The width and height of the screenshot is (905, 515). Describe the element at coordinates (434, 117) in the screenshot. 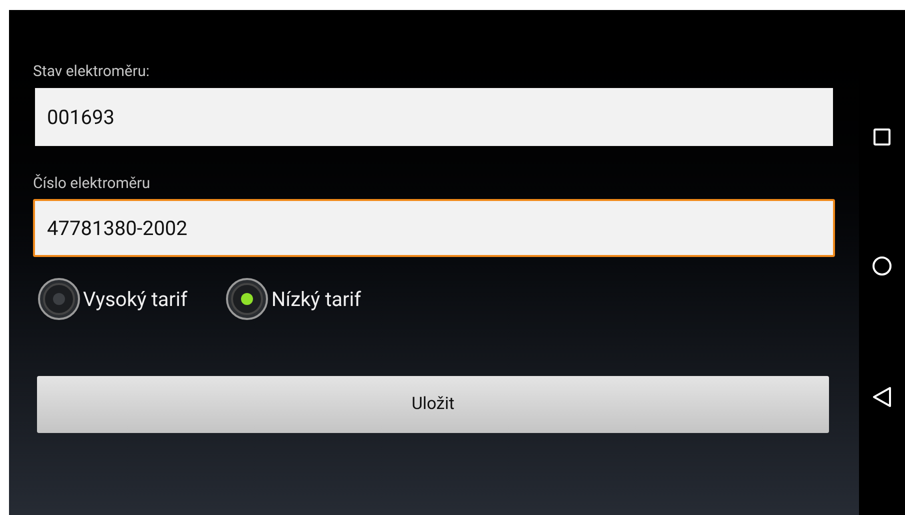

I see `input-field: 001693` at that location.